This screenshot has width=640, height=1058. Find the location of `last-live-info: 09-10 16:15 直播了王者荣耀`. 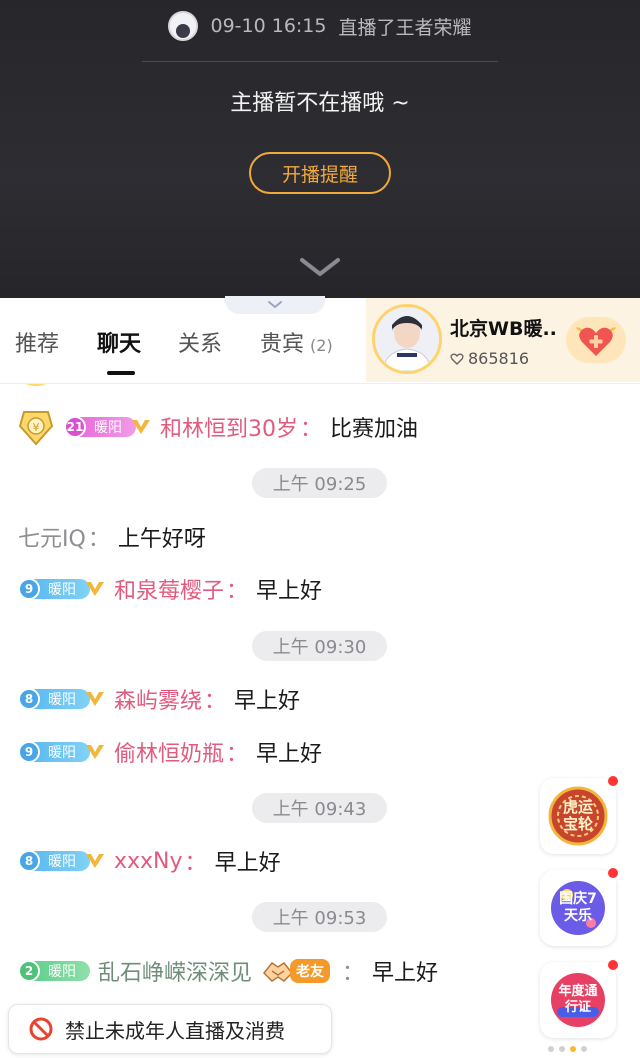

last-live-info: 09-10 16:15 直播了王者荣耀 is located at coordinates (320, 26).